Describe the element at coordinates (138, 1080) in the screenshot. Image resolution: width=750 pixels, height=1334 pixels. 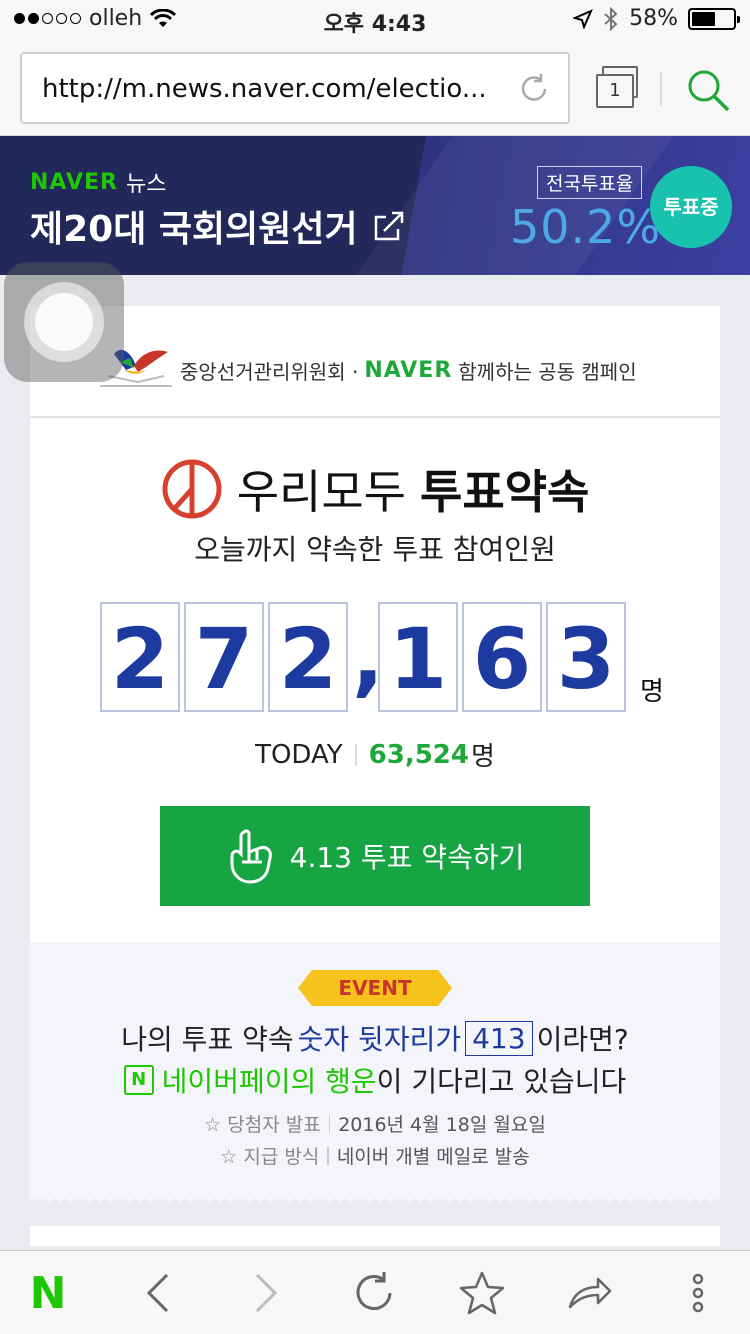
I see `naver-pay-icon: N` at that location.